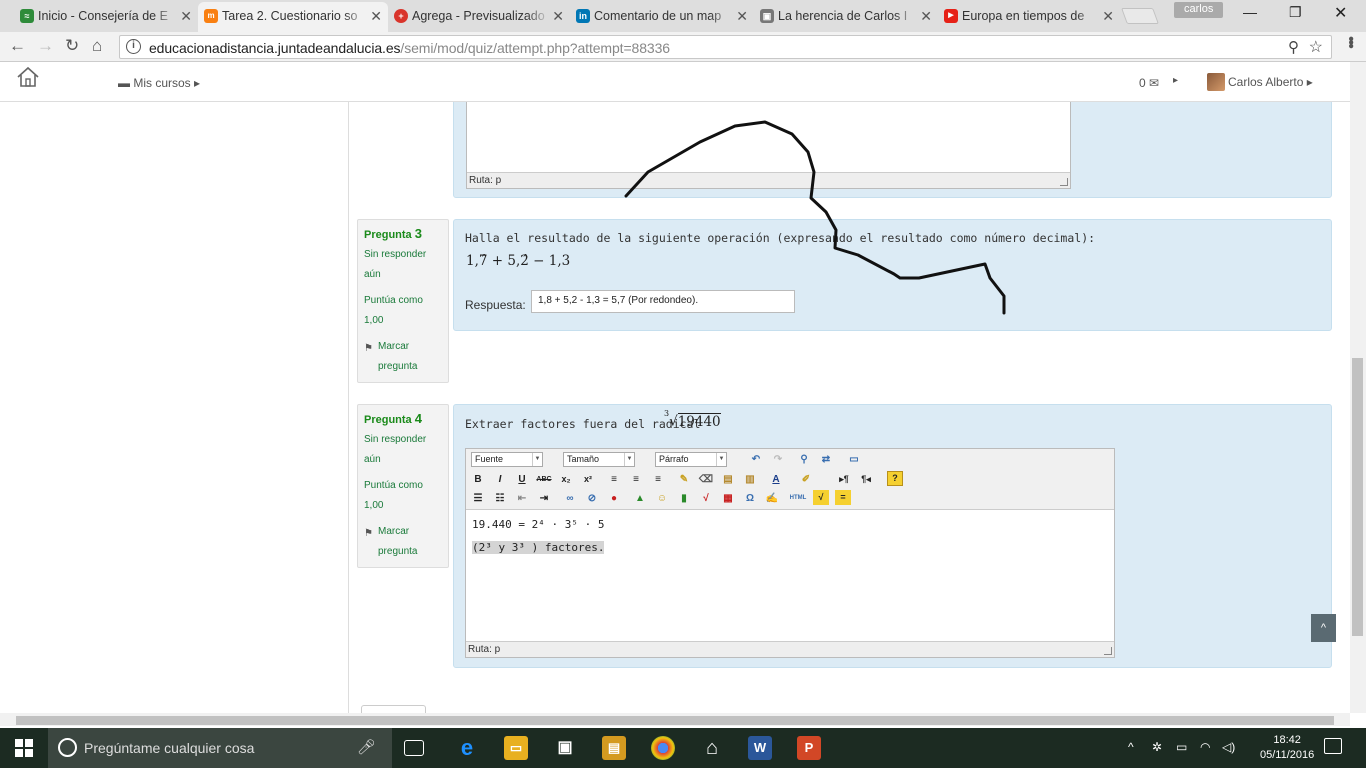  I want to click on align-right-icon: ≡, so click(658, 479).